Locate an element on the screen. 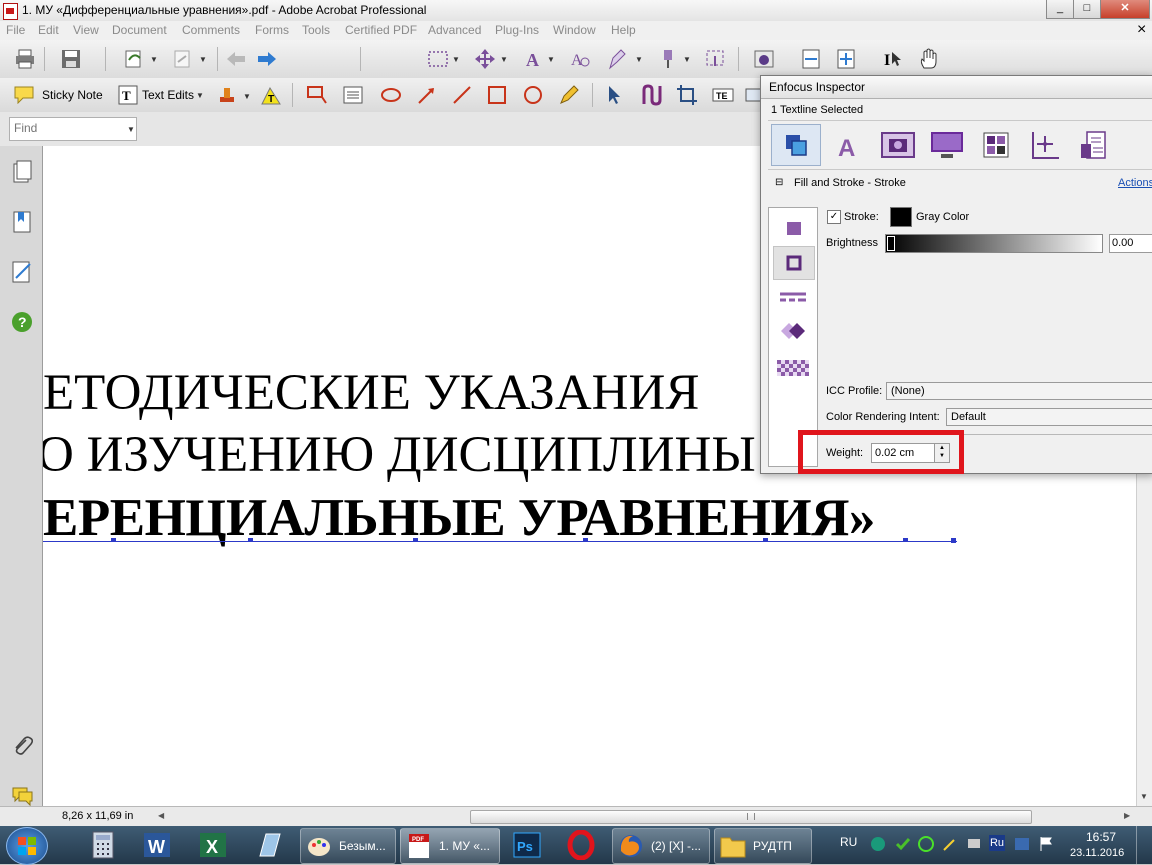  doc-close-button: × is located at coordinates (1141, 30).